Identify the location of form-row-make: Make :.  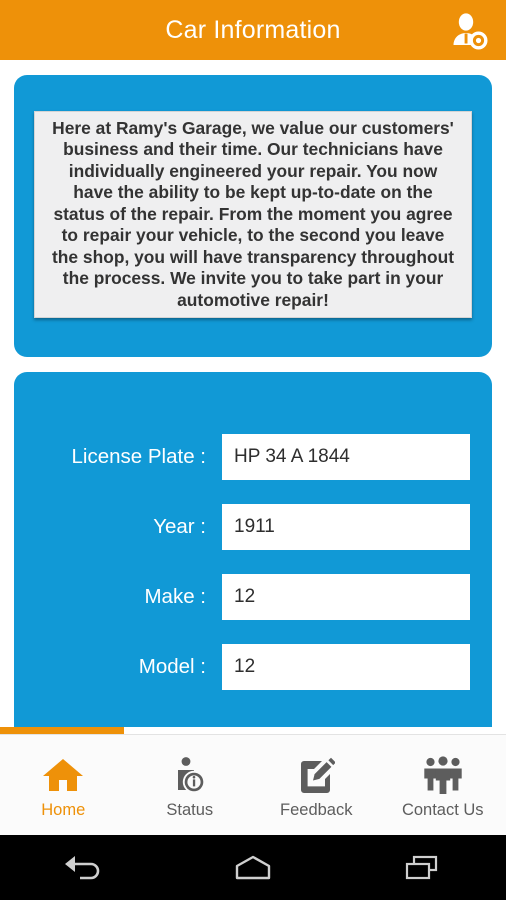
(253, 597).